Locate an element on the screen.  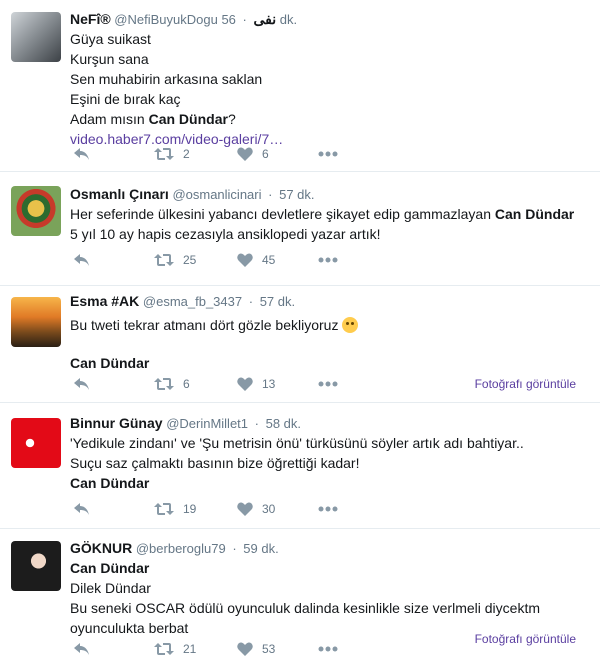
like-count: 30 is located at coordinates (269, 509).